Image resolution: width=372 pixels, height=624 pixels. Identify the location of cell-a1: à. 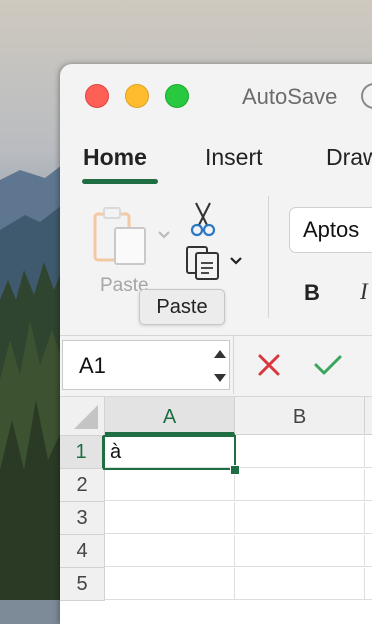
(170, 452).